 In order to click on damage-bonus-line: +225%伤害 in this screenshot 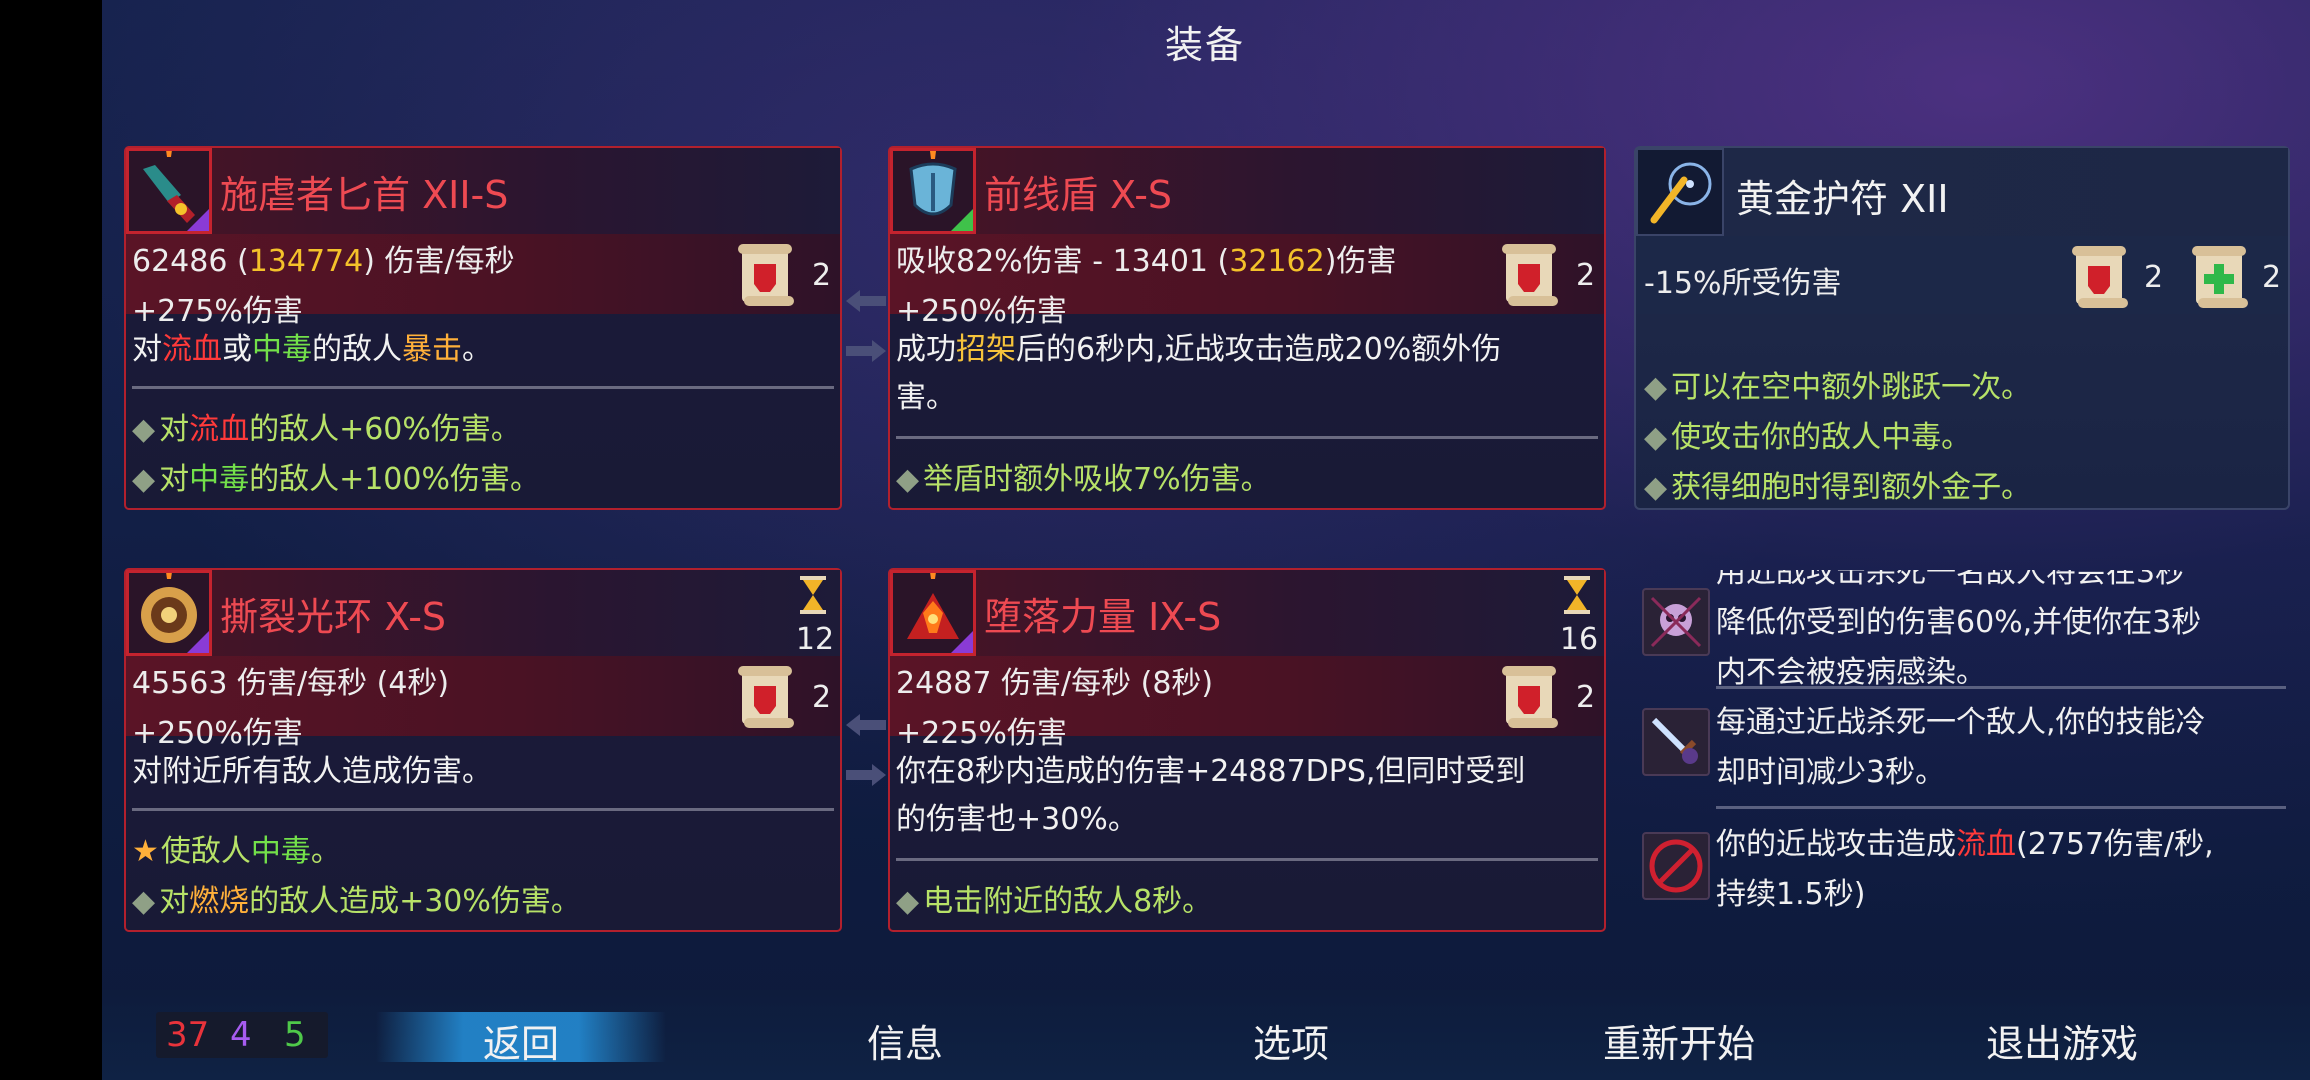, I will do `click(981, 733)`.